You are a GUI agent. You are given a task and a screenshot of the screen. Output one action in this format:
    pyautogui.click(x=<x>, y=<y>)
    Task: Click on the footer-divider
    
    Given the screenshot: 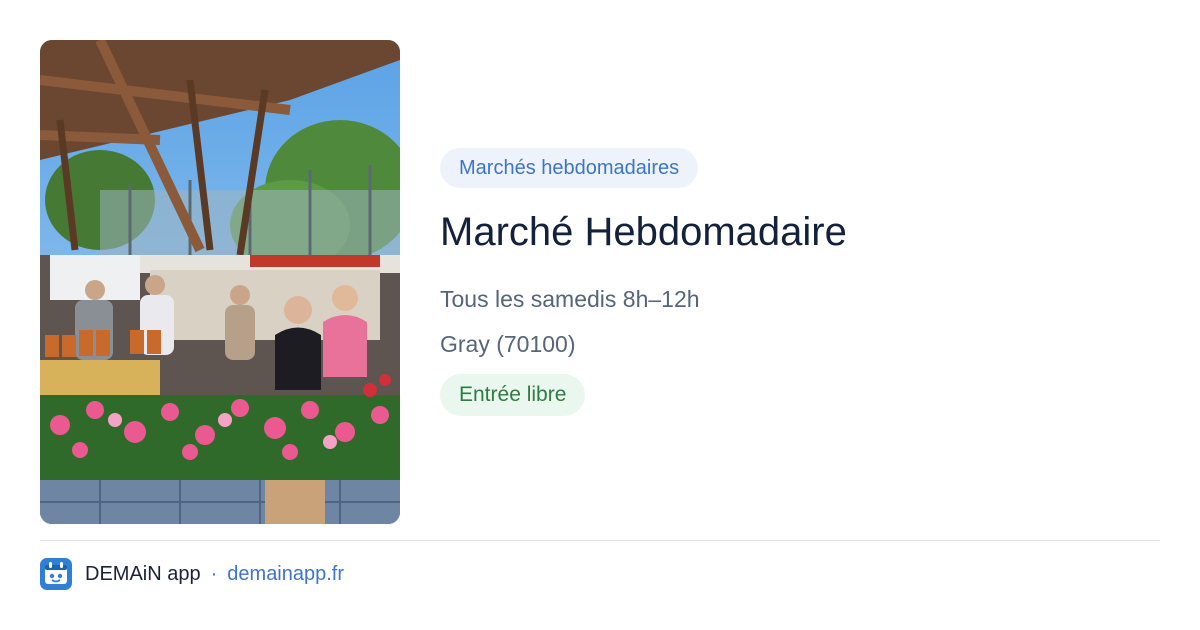 What is the action you would take?
    pyautogui.click(x=600, y=540)
    